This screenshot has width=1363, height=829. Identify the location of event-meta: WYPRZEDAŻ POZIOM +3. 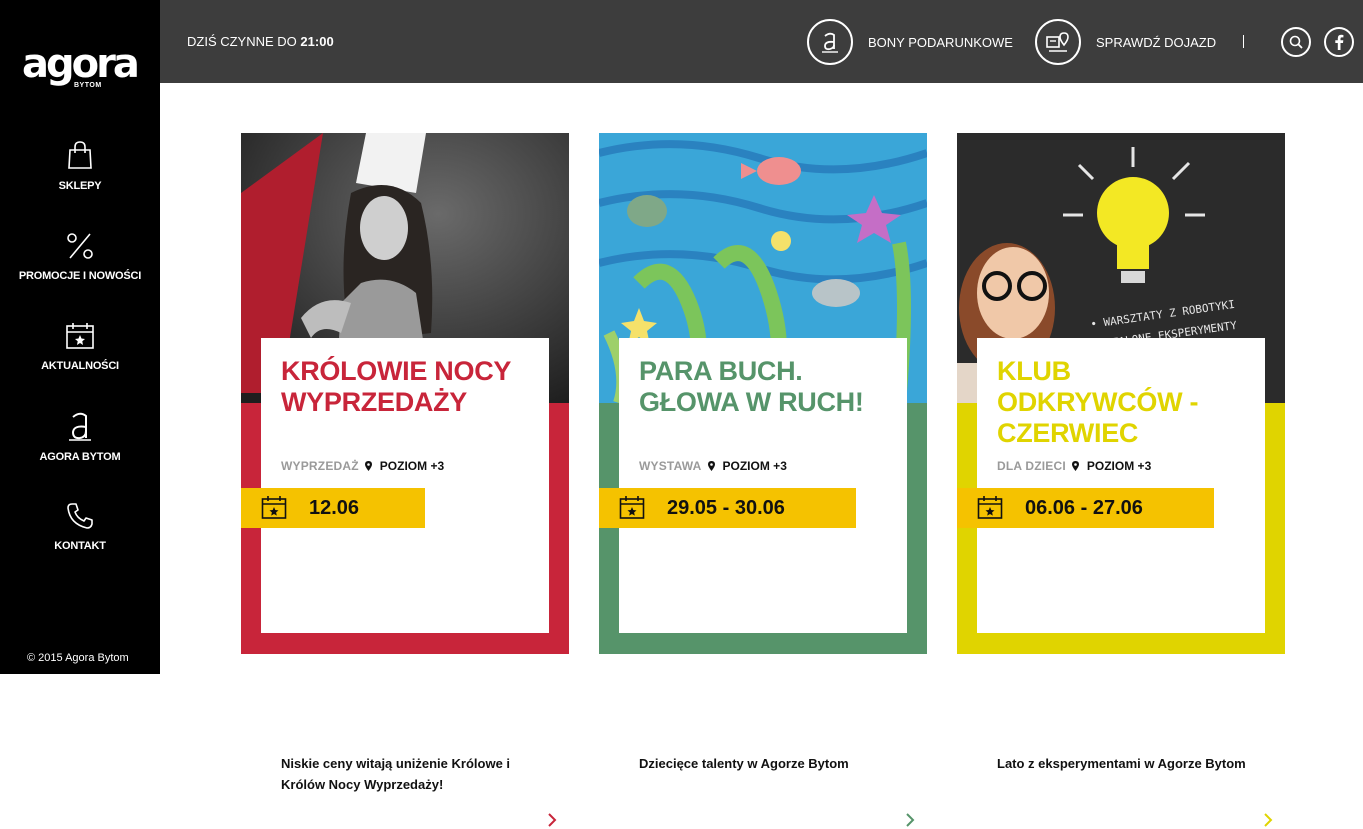
(362, 466).